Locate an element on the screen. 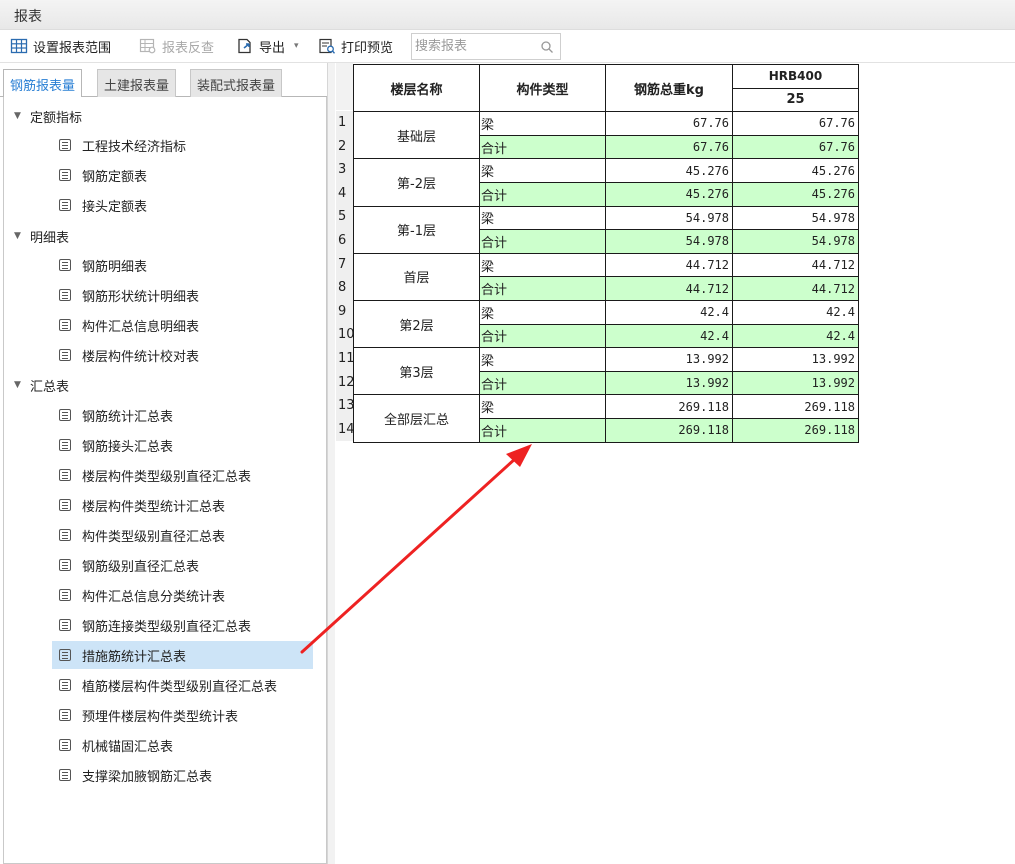 The height and width of the screenshot is (864, 1015). tree-item: 支撑梁加腋钢筋汇总表 is located at coordinates (182, 775).